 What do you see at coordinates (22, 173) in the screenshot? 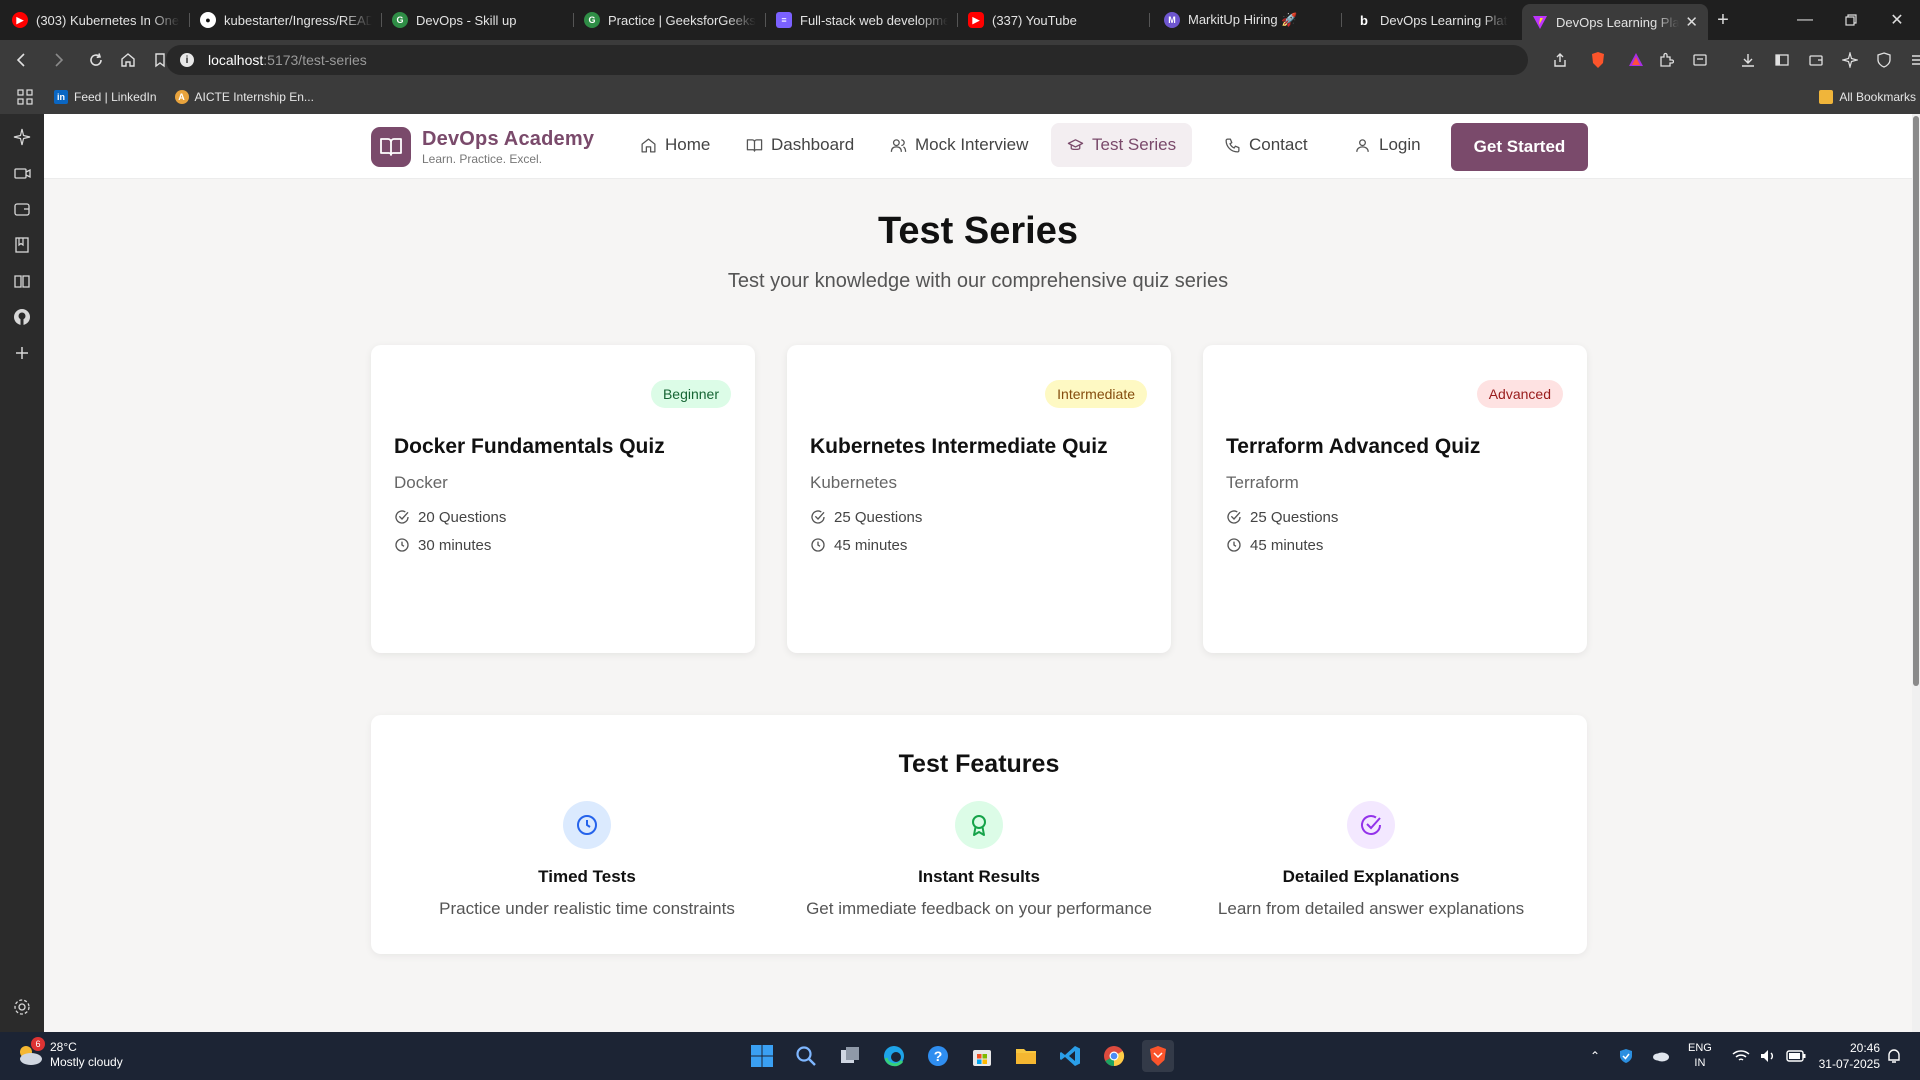
I see `brave-talk-icon` at bounding box center [22, 173].